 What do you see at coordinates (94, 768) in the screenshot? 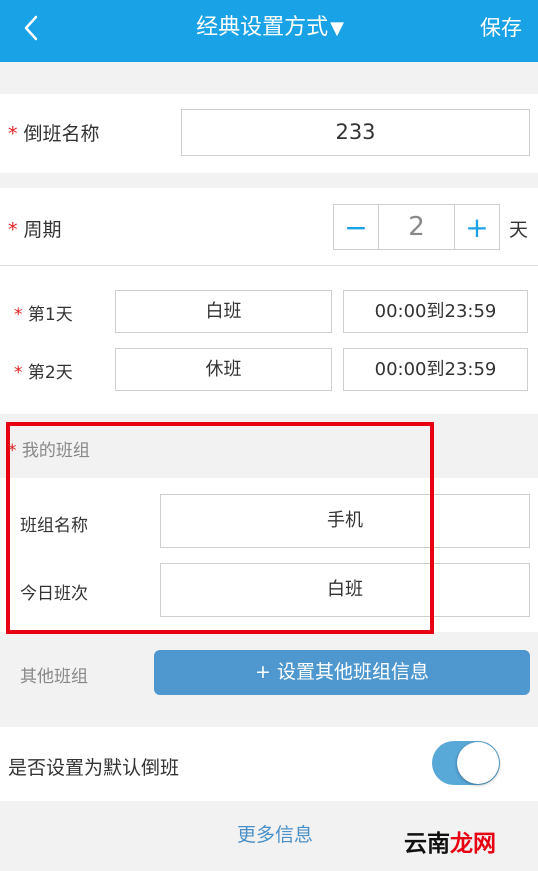
I see `default-setting-label: 是否设置为默认倒班` at bounding box center [94, 768].